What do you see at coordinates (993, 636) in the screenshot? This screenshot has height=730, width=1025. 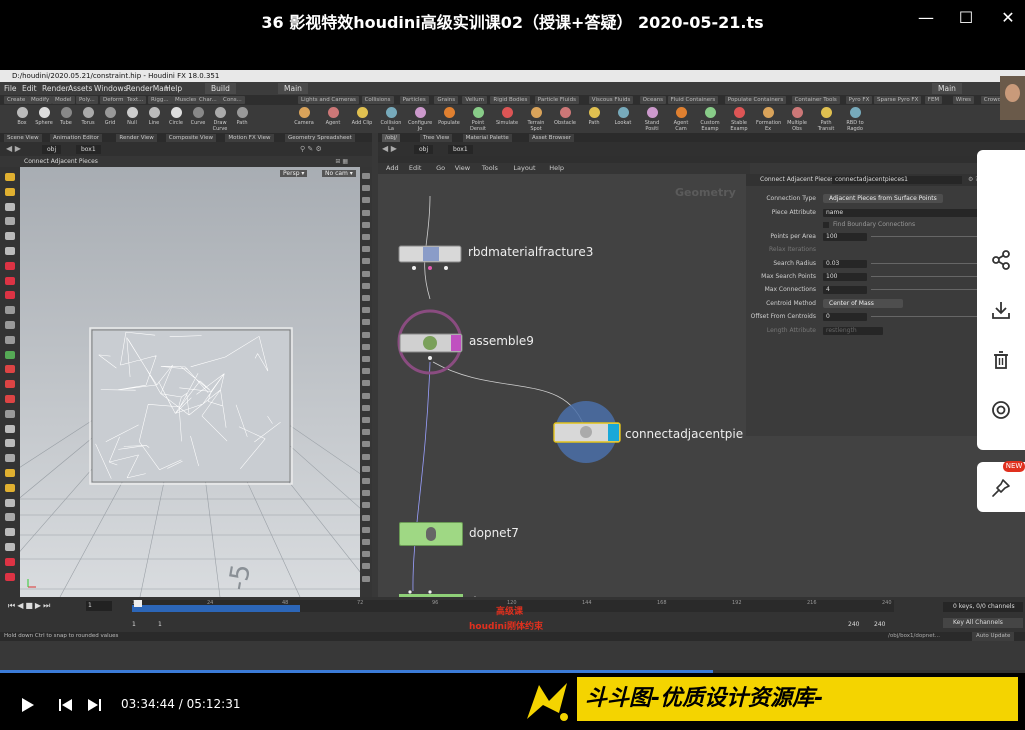 I see `auto-update-button: Auto Update` at bounding box center [993, 636].